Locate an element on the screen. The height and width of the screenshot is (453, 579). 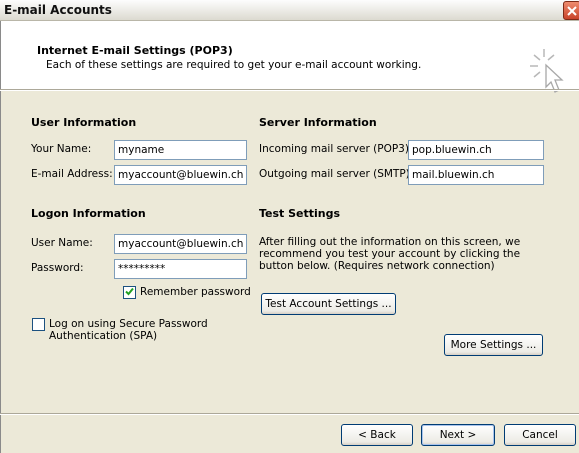
back-button: < Back is located at coordinates (377, 435).